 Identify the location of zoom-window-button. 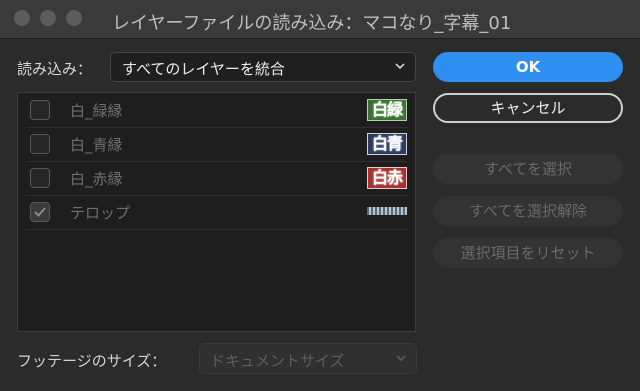
(74, 18).